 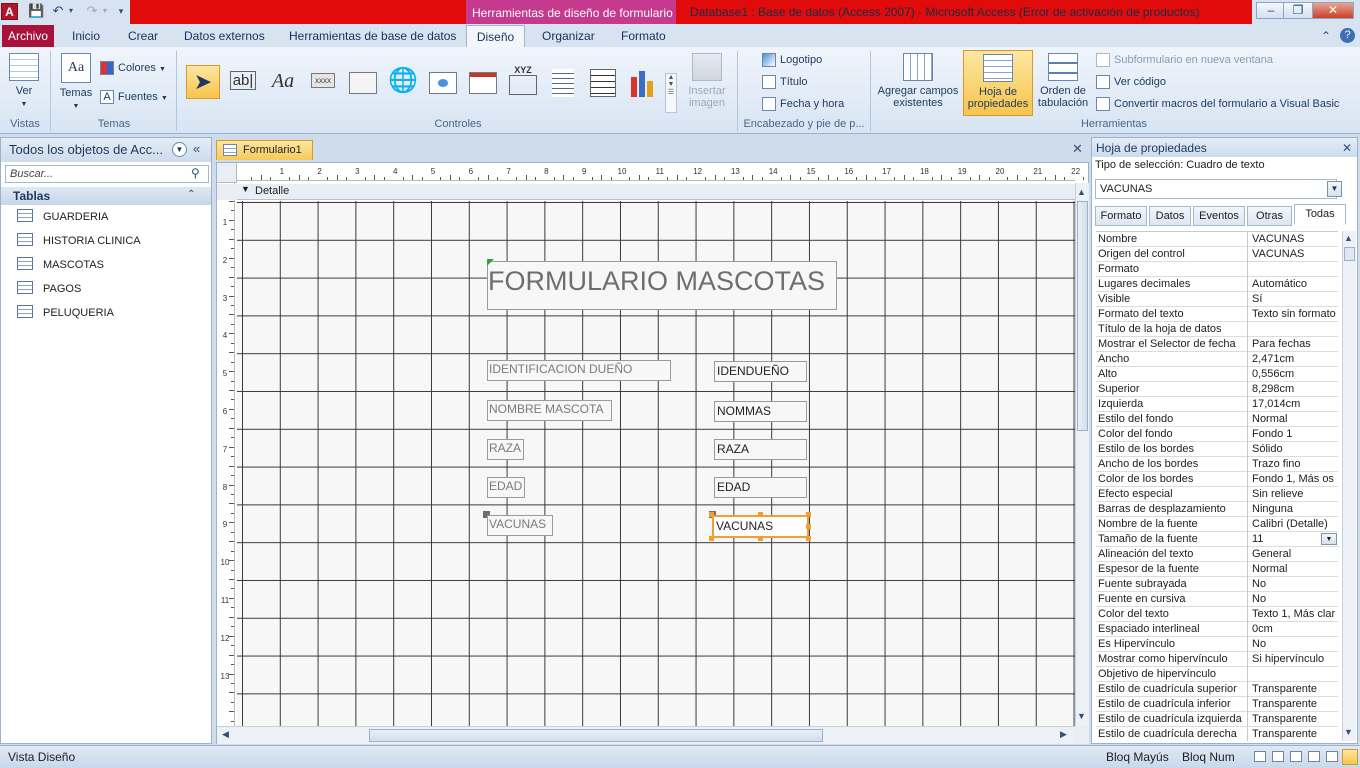 What do you see at coordinates (9, 11) in the screenshot?
I see `access-app-icon: A` at bounding box center [9, 11].